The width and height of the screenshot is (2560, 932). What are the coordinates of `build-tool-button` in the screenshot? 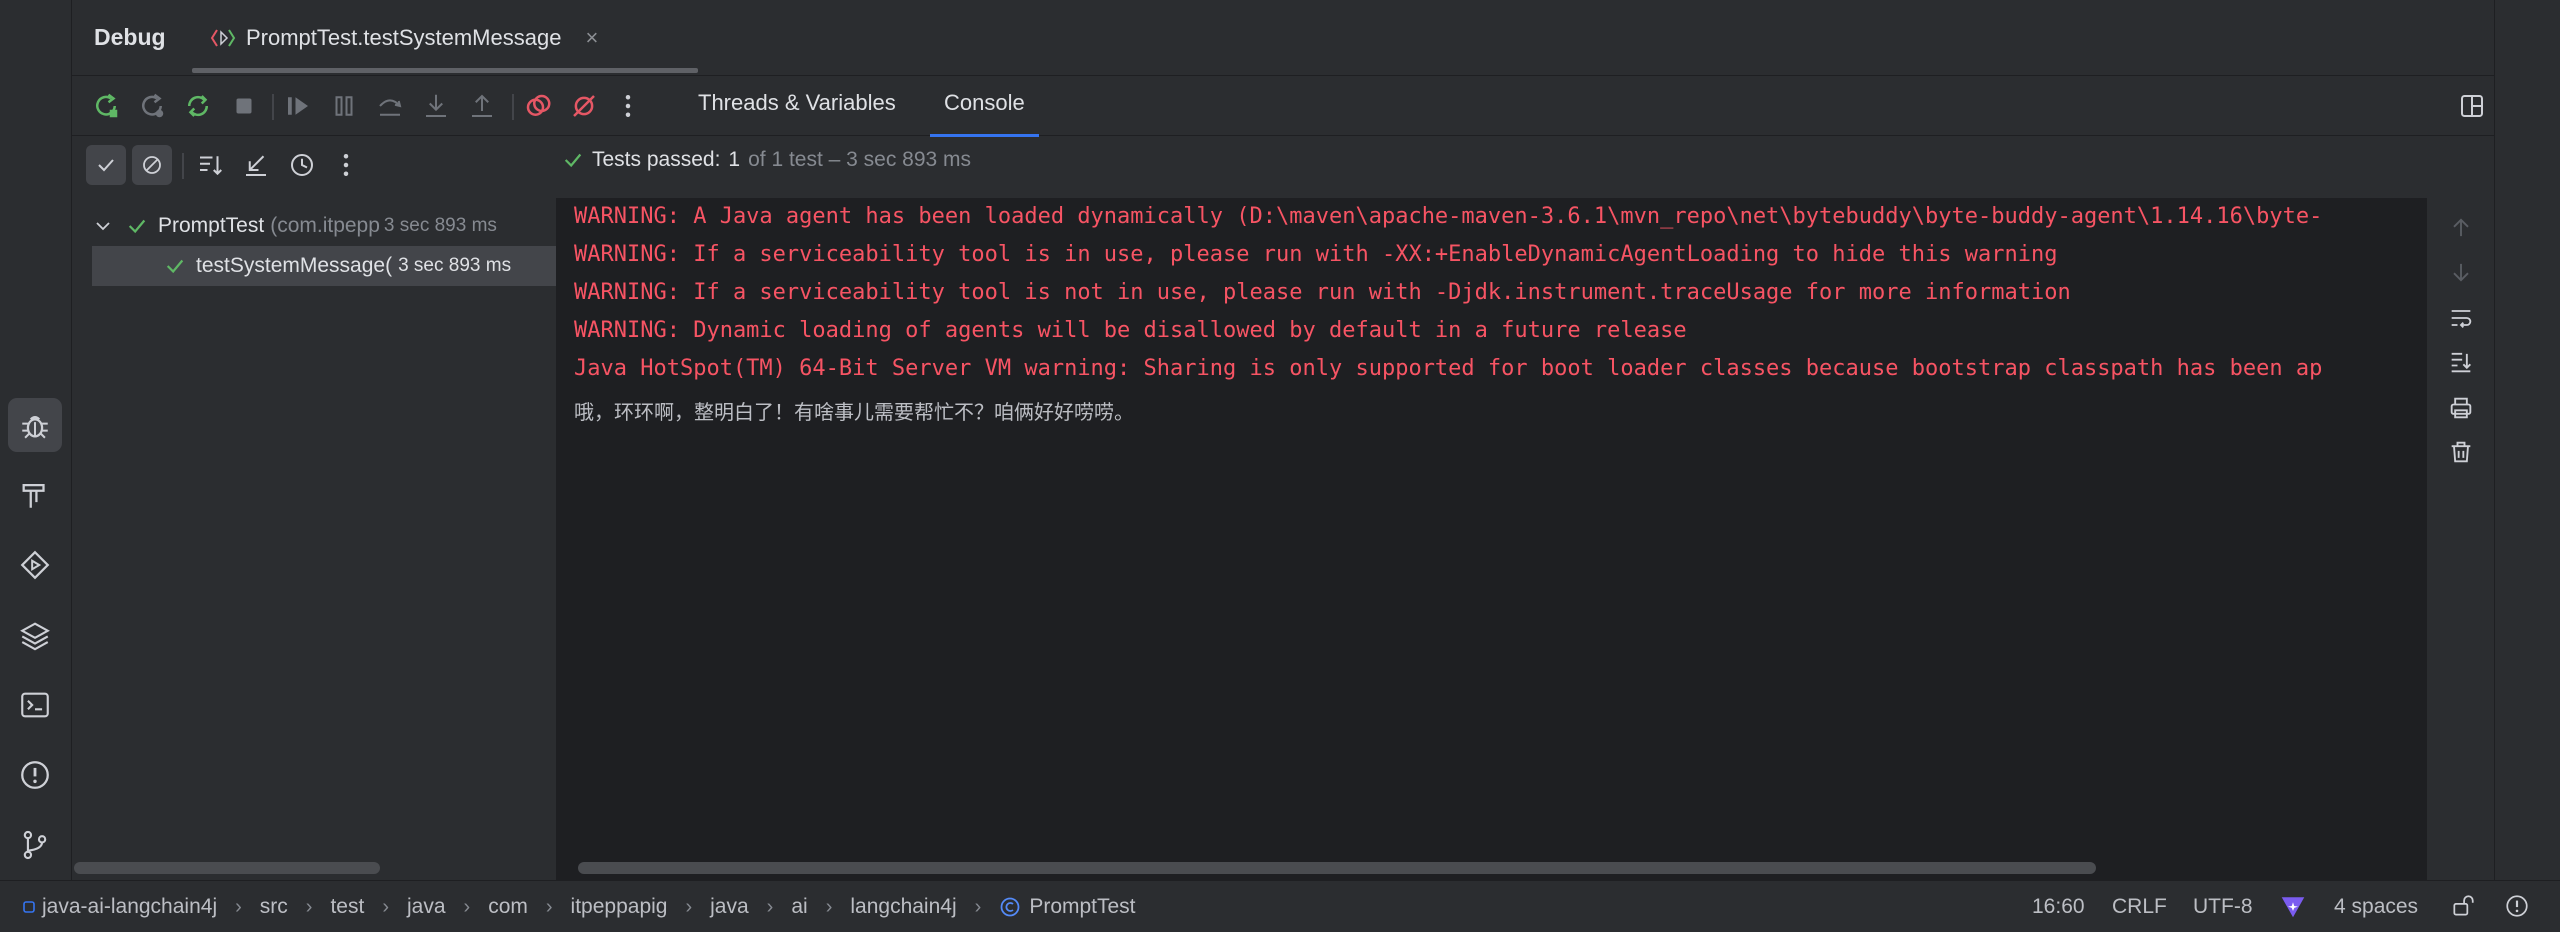 It's located at (35, 495).